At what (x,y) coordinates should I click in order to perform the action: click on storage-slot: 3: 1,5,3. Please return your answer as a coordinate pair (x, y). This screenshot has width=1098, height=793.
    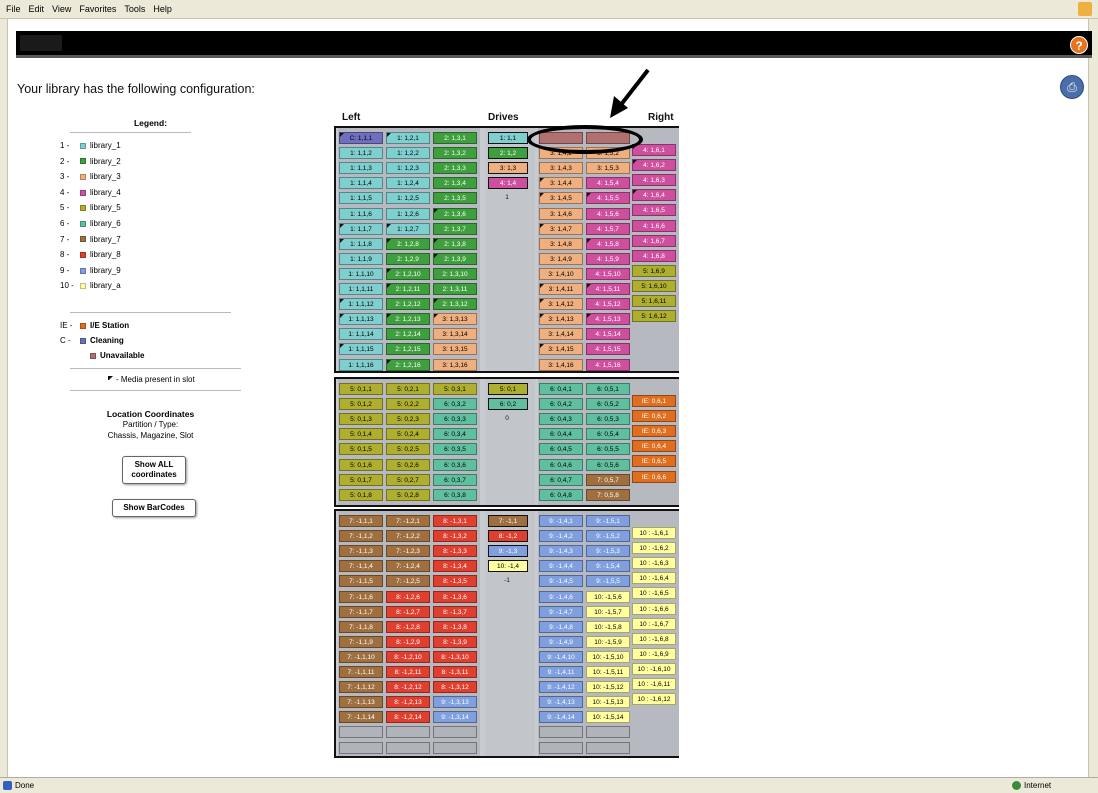
    Looking at the image, I should click on (608, 168).